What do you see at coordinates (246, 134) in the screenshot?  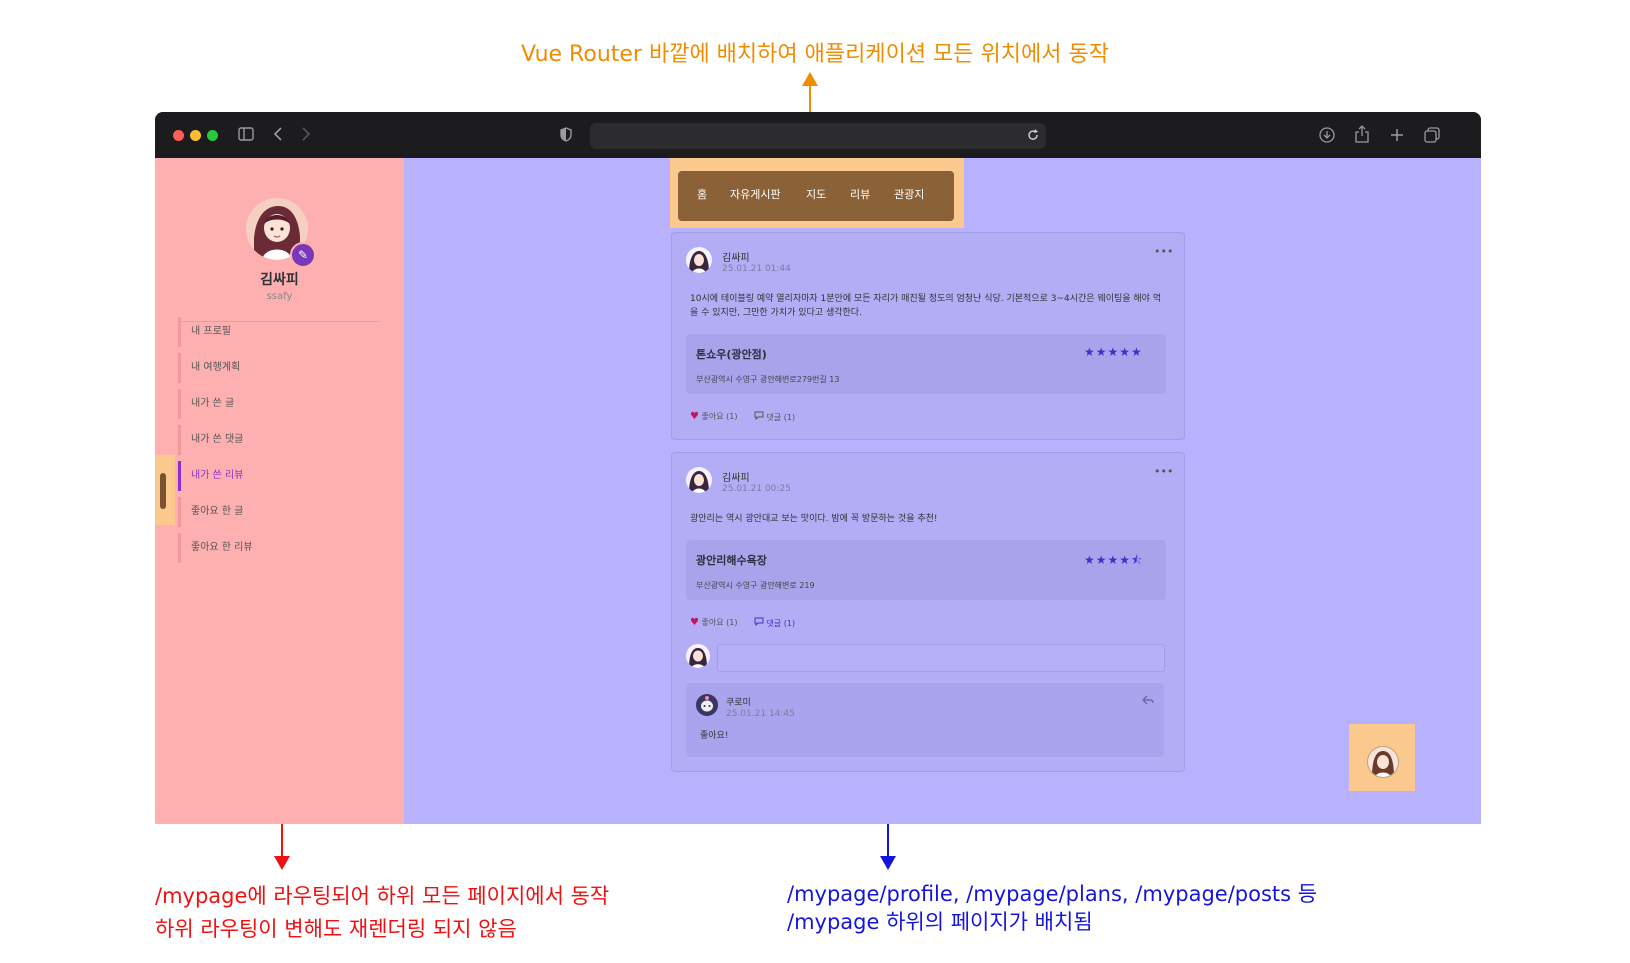 I see `sidebar-icon` at bounding box center [246, 134].